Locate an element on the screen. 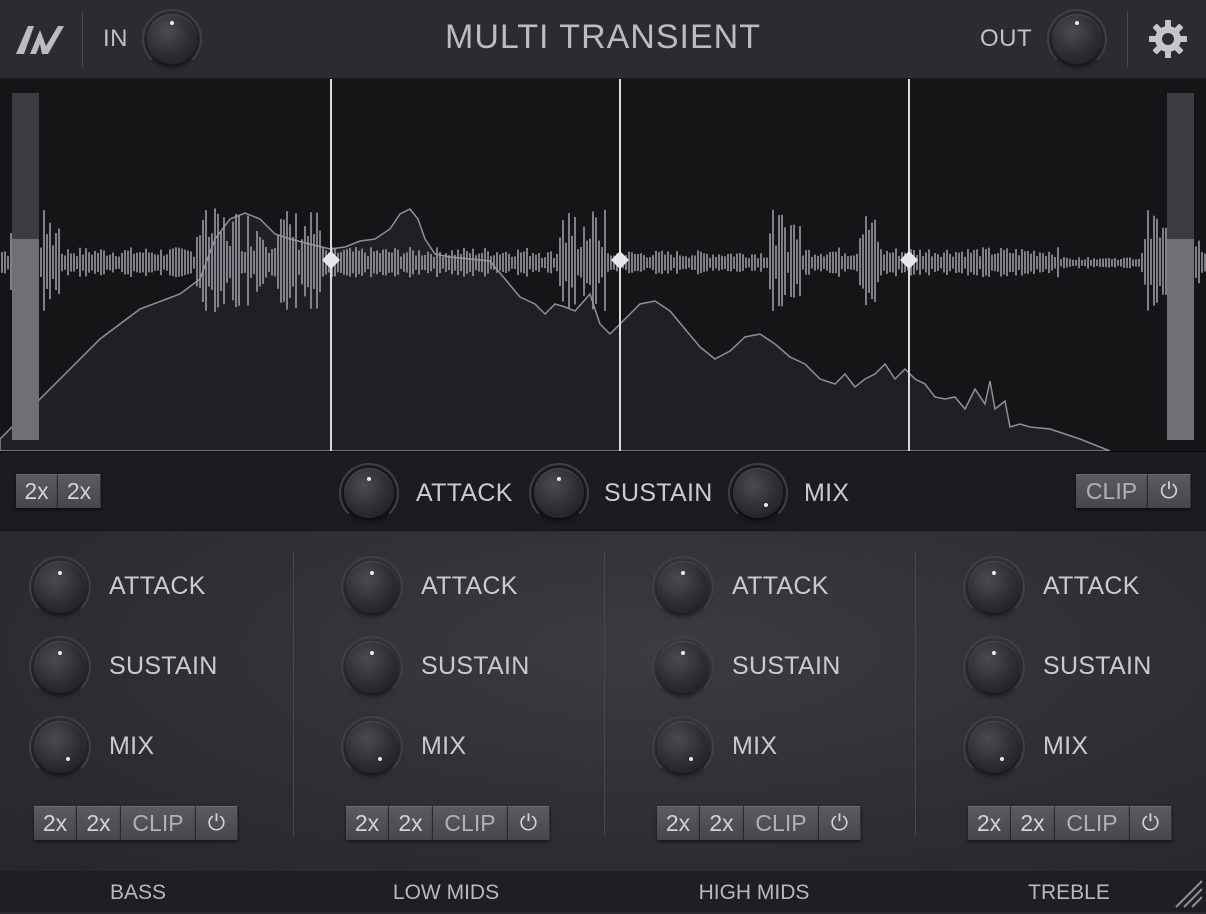 The height and width of the screenshot is (914, 1206). band-name-low-mids: LOW MIDS is located at coordinates (446, 892).